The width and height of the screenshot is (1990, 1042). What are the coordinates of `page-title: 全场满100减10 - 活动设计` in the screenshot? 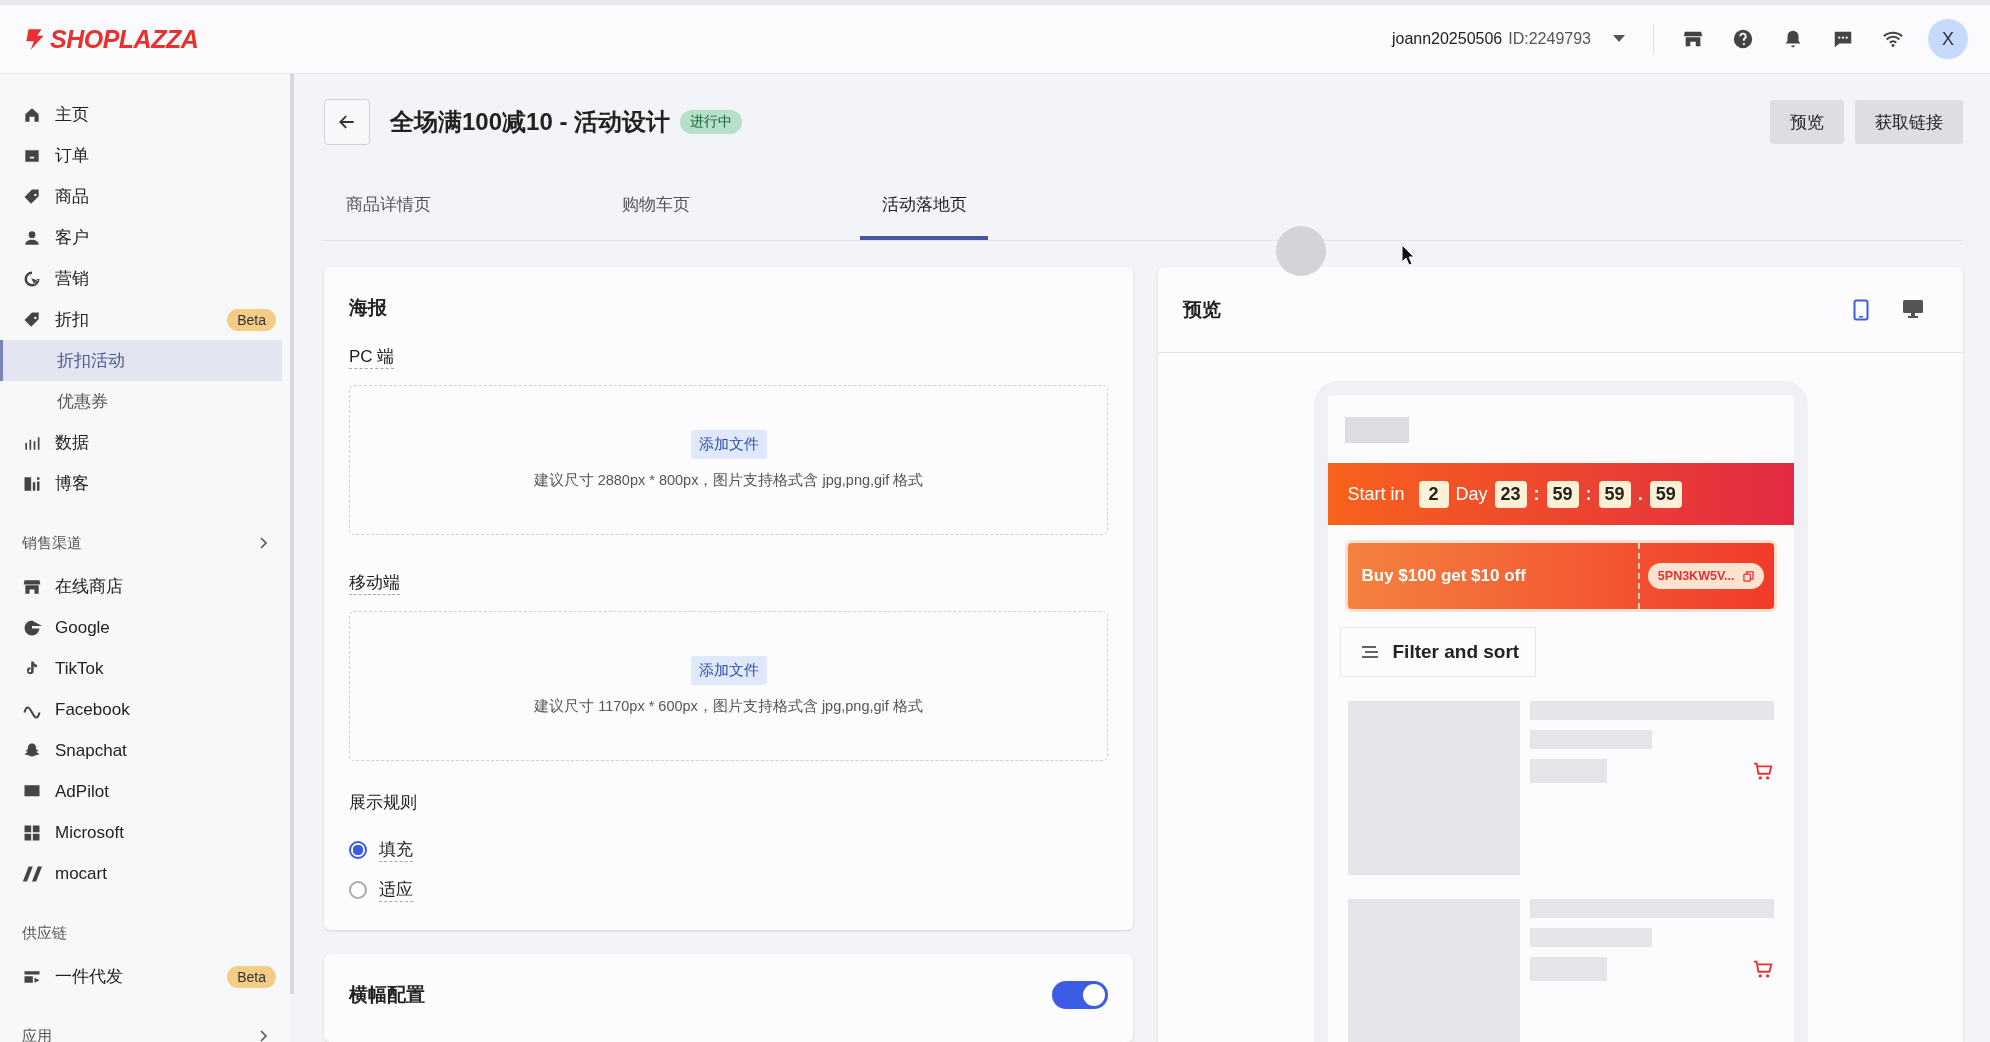 It's located at (530, 122).